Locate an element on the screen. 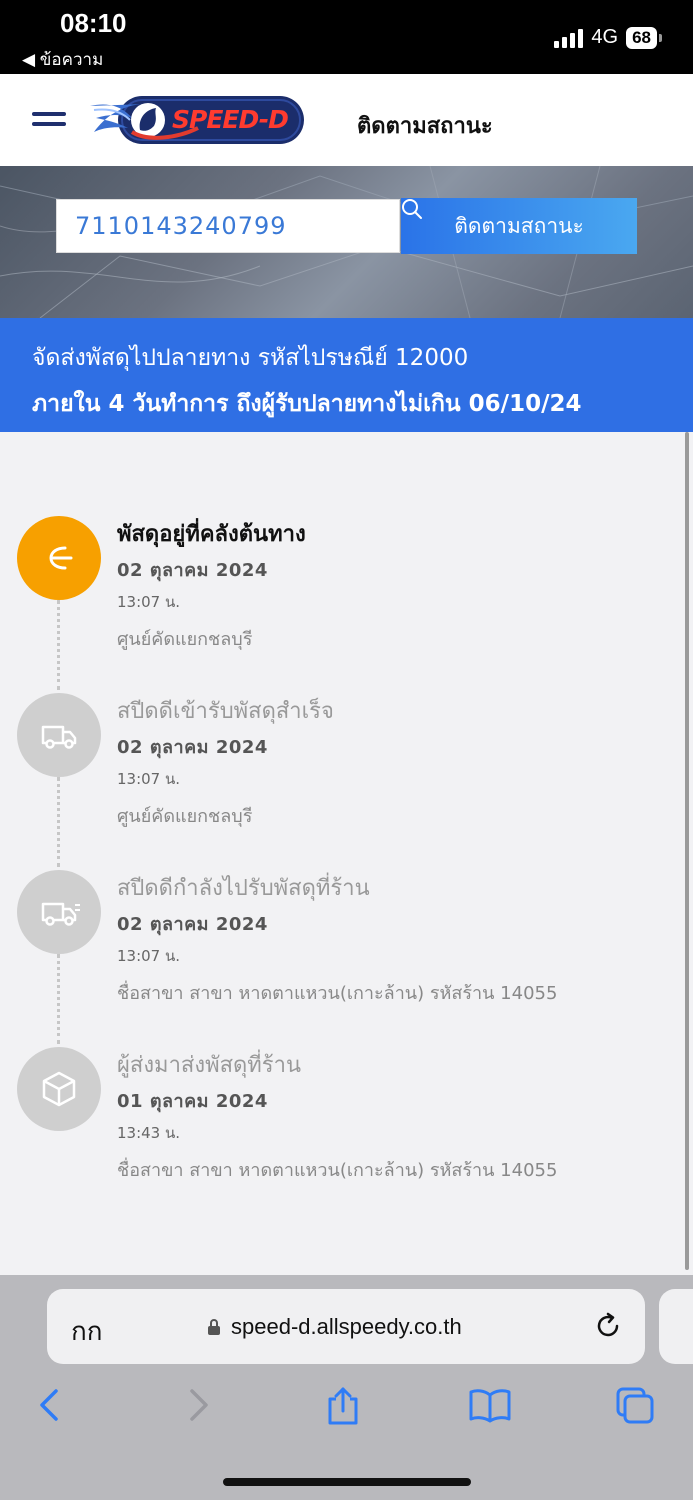  status-time: 08:10 is located at coordinates (93, 23).